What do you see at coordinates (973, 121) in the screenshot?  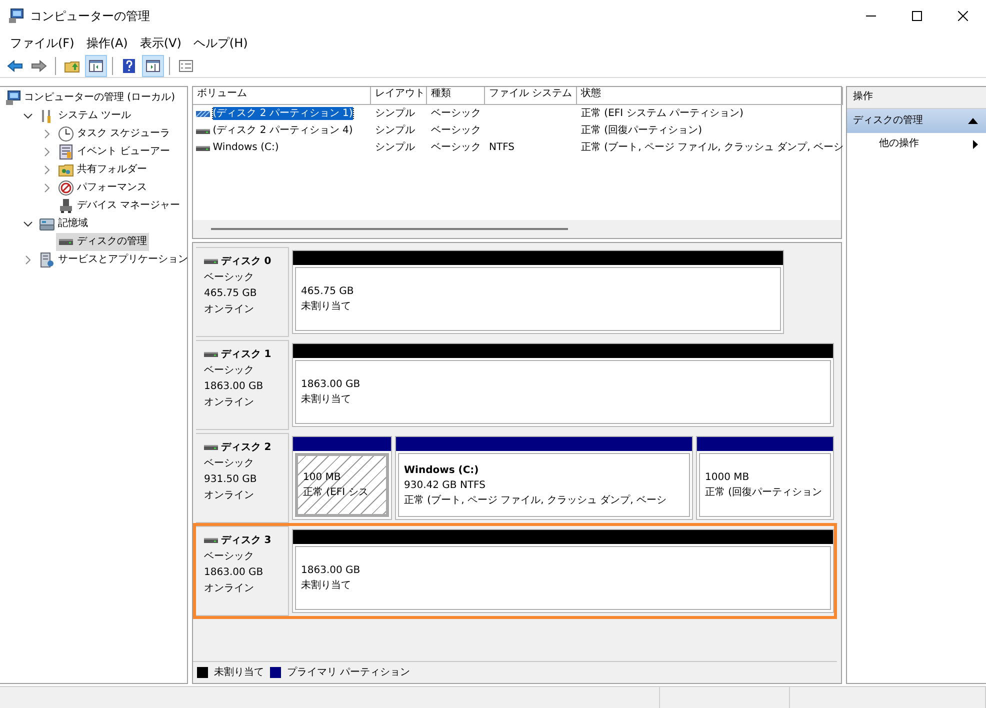 I see `collapse-icon` at bounding box center [973, 121].